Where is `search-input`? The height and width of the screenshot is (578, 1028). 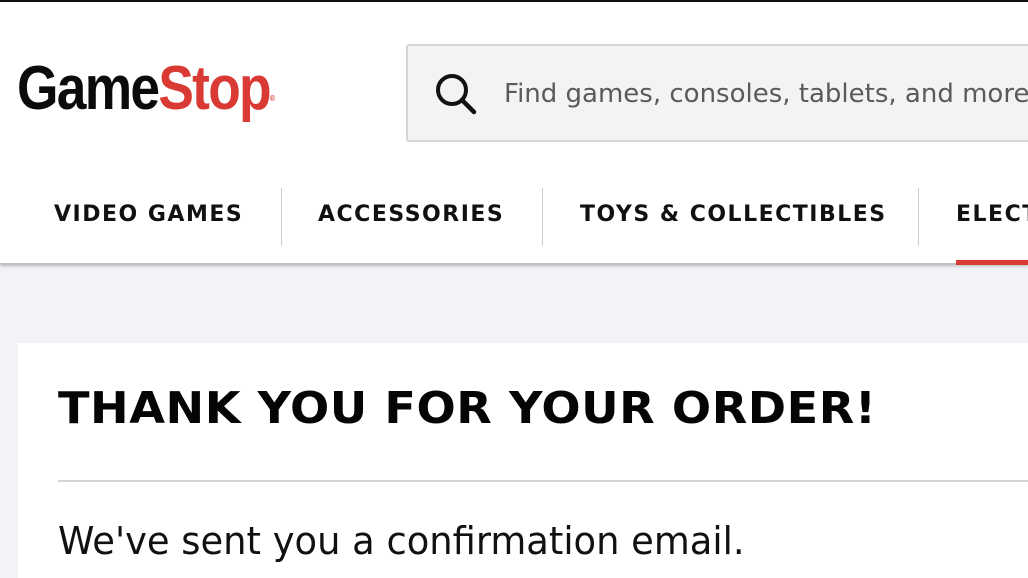
search-input is located at coordinates (766, 94).